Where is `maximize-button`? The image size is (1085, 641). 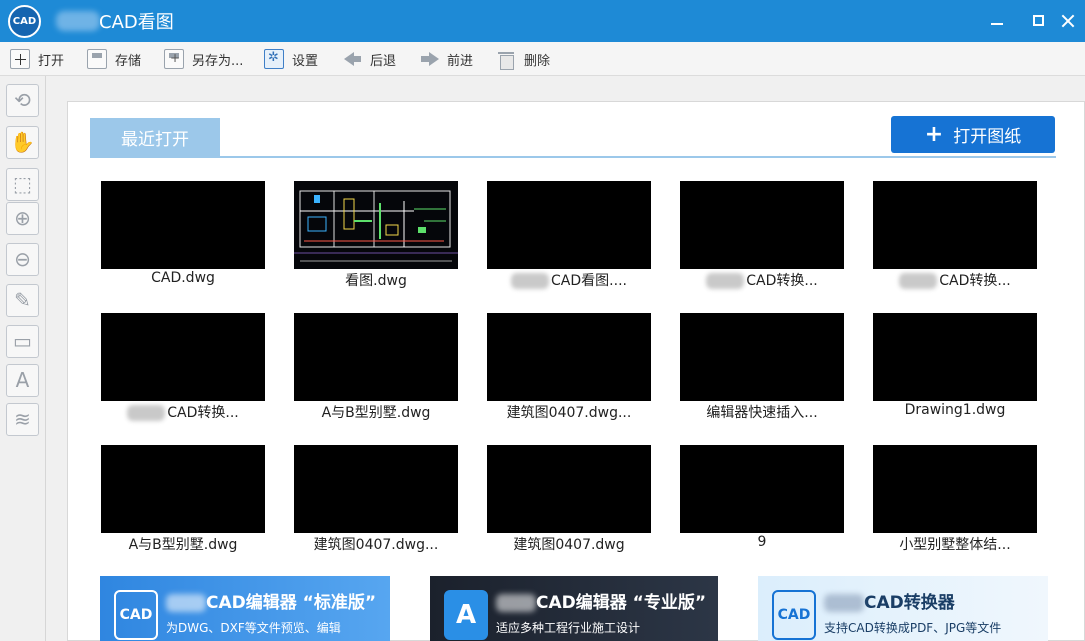 maximize-button is located at coordinates (1039, 21).